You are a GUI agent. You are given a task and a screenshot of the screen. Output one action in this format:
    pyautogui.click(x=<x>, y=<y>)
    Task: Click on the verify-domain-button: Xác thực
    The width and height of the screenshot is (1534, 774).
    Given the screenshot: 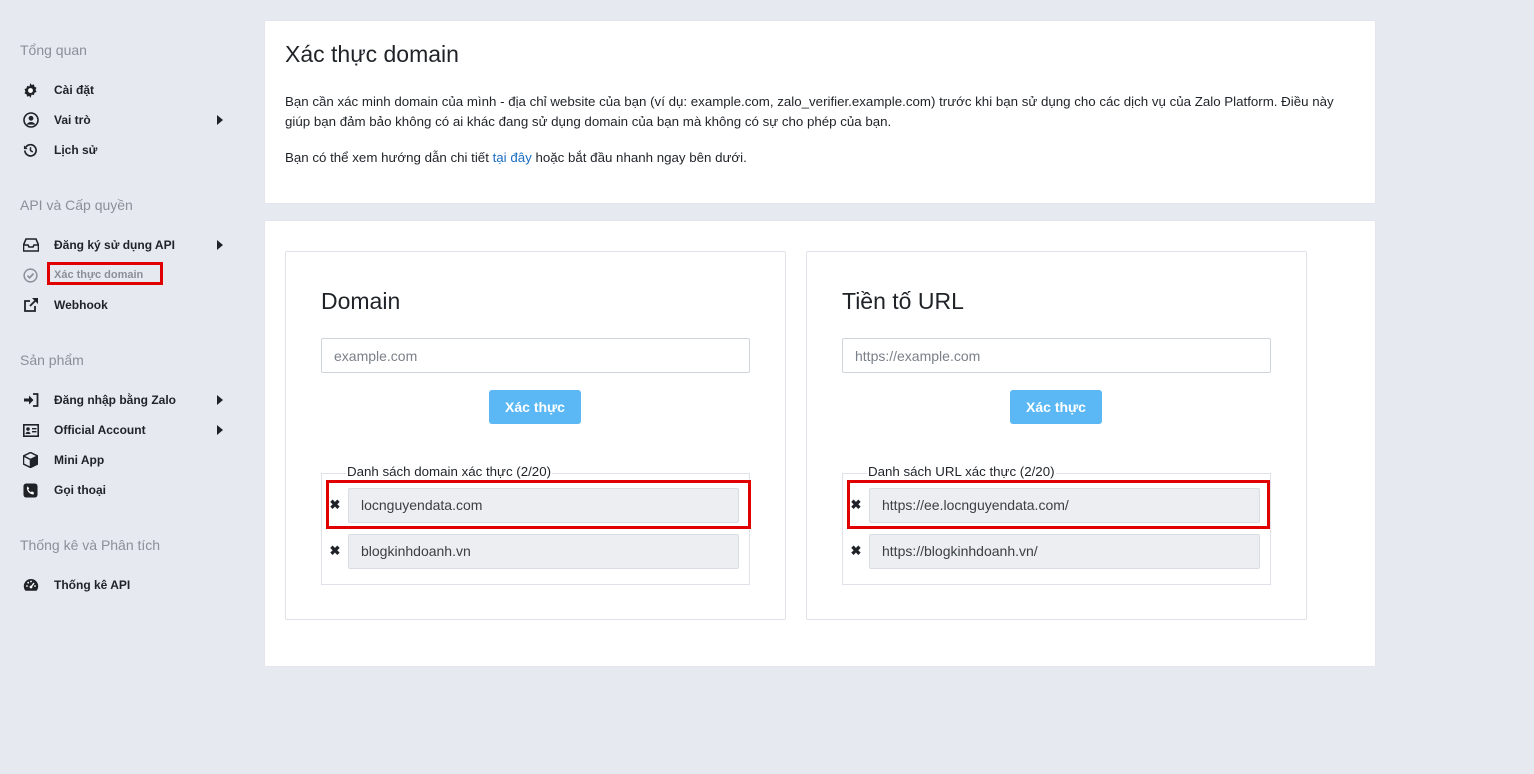 What is the action you would take?
    pyautogui.click(x=535, y=407)
    